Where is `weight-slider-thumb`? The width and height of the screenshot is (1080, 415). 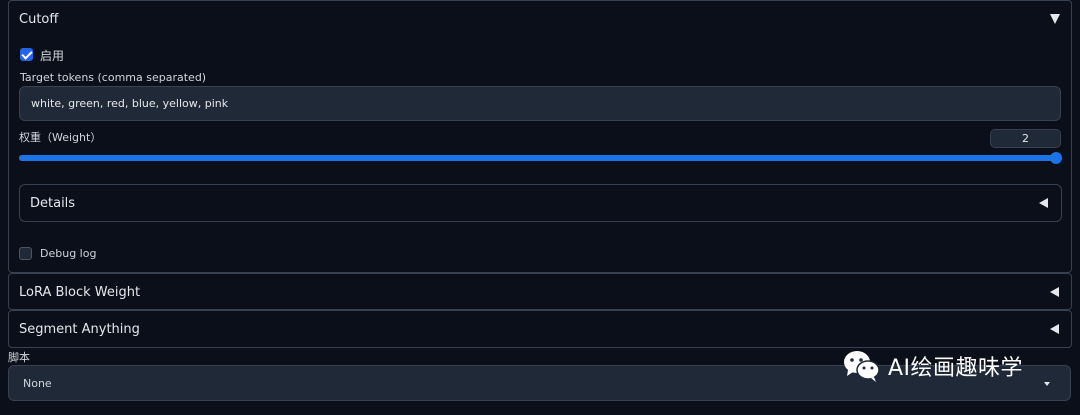
weight-slider-thumb is located at coordinates (1056, 158).